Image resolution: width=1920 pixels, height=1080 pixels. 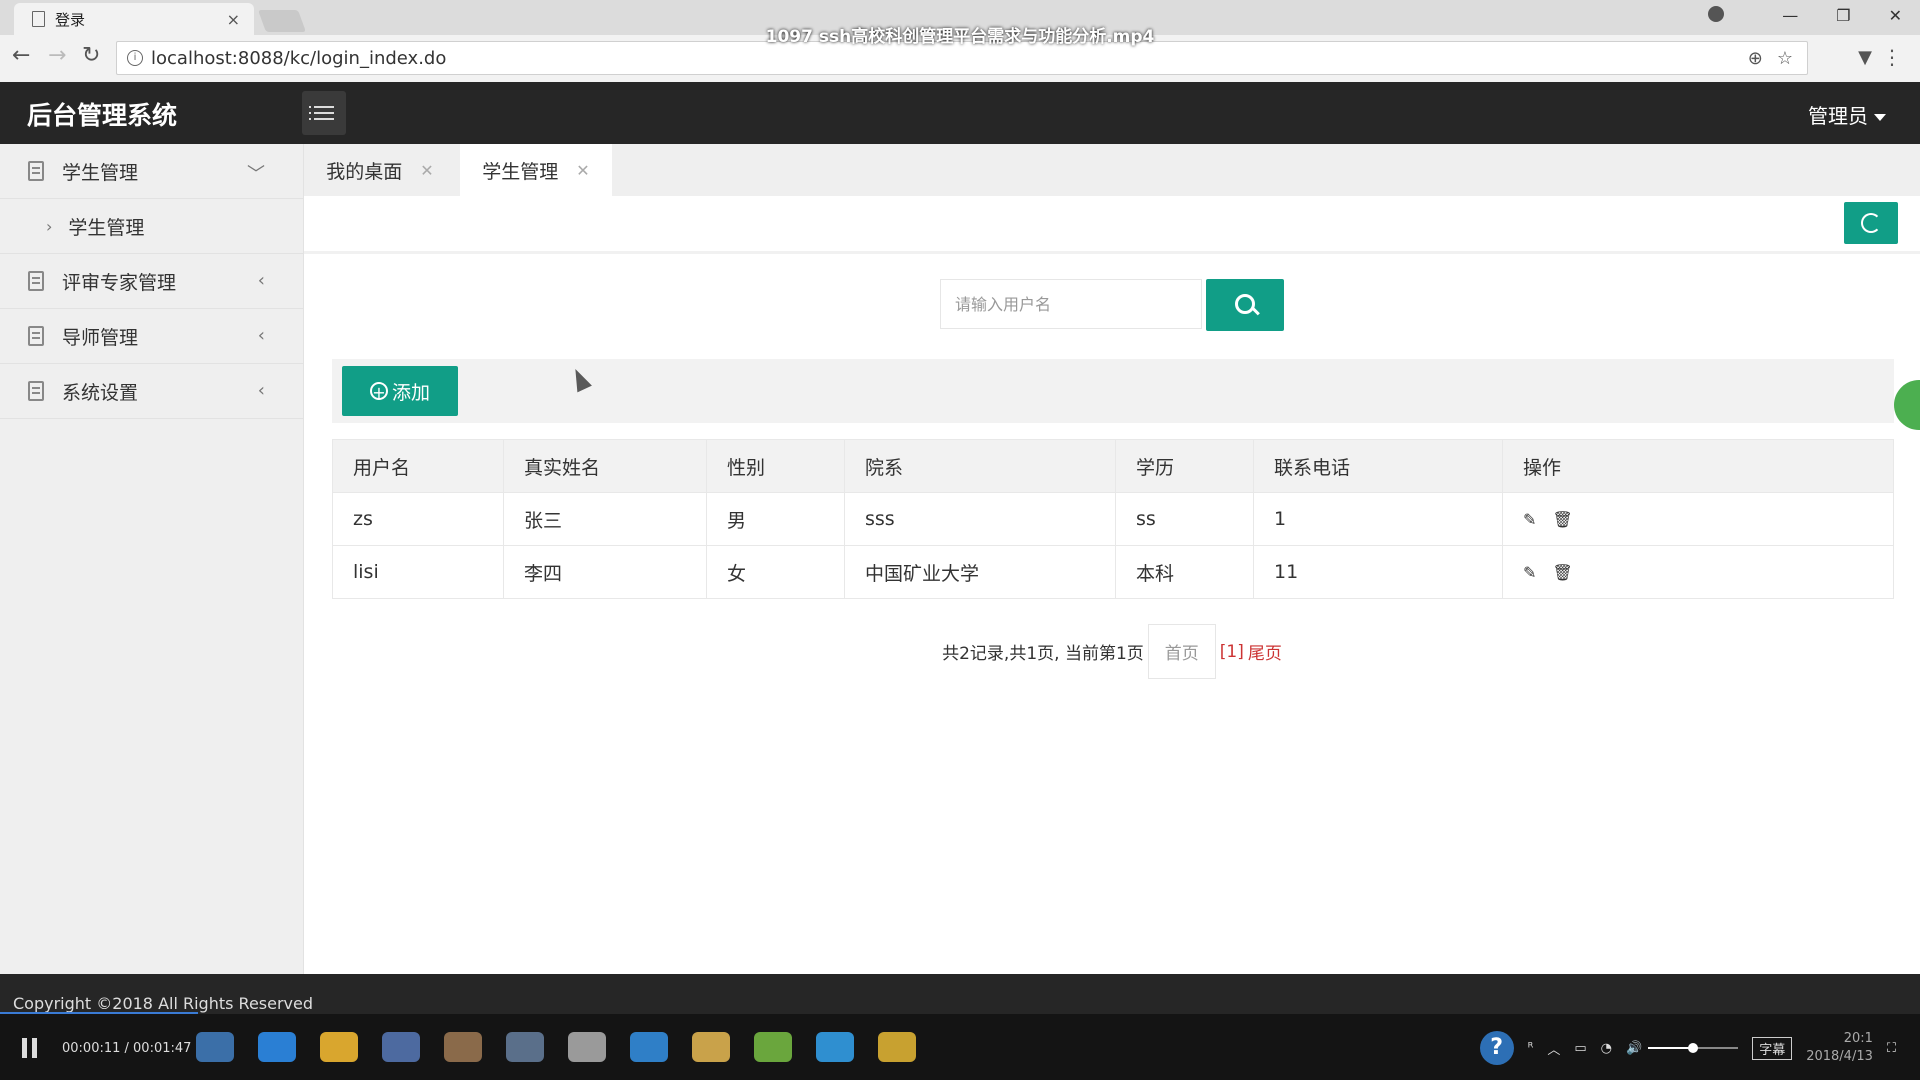 What do you see at coordinates (1891, 1048) in the screenshot?
I see `fullscreen-icon: ⛶` at bounding box center [1891, 1048].